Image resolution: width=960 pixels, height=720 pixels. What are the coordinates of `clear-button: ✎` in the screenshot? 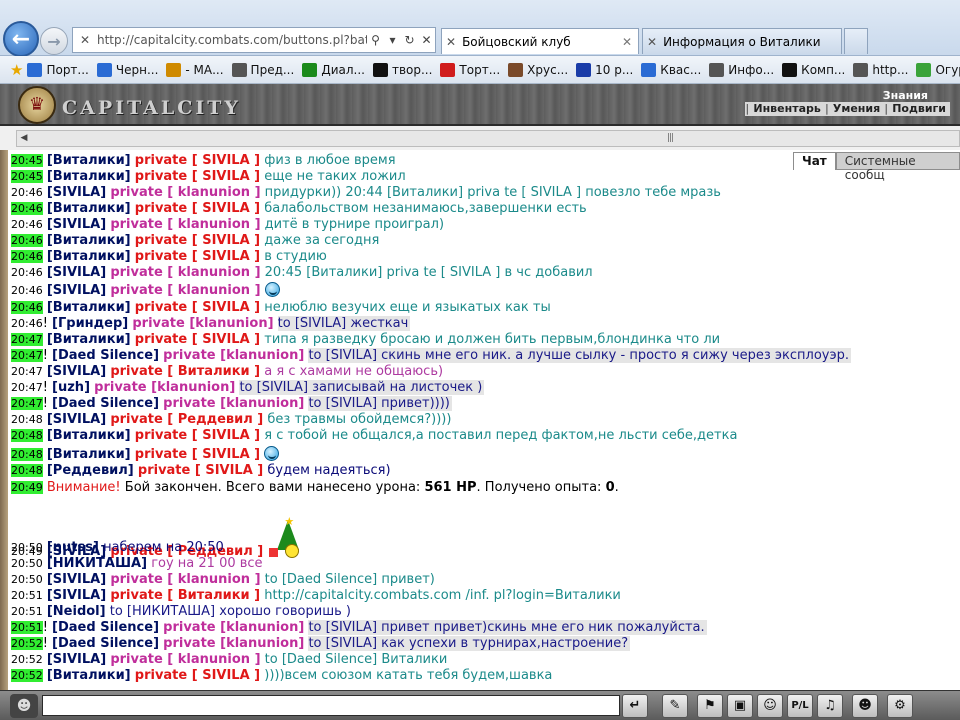 It's located at (675, 706).